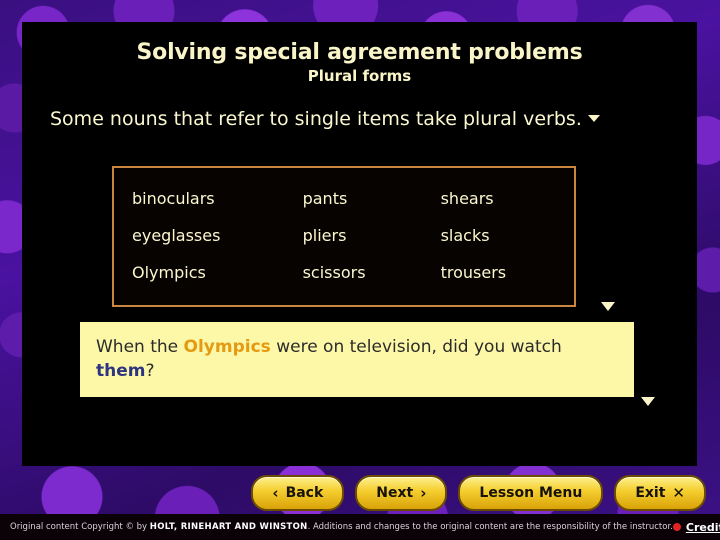  Describe the element at coordinates (702, 527) in the screenshot. I see `credits-label: Credits` at that location.